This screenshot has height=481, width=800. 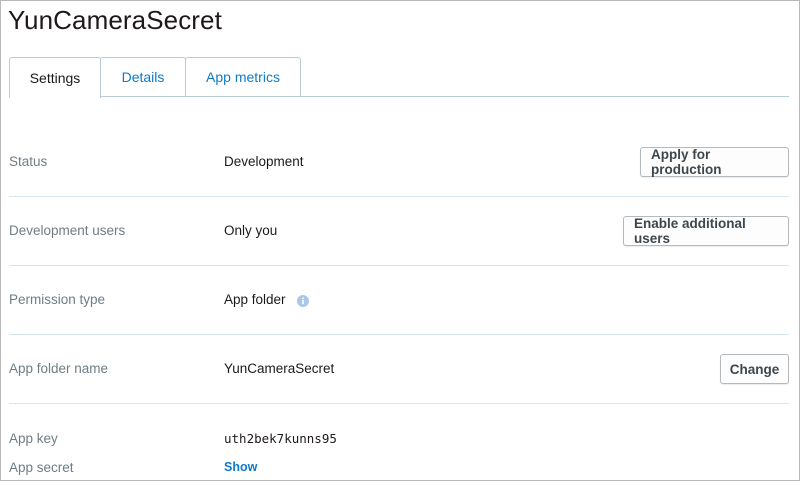 What do you see at coordinates (706, 231) in the screenshot?
I see `enable-additional-users-button: Enable additional users` at bounding box center [706, 231].